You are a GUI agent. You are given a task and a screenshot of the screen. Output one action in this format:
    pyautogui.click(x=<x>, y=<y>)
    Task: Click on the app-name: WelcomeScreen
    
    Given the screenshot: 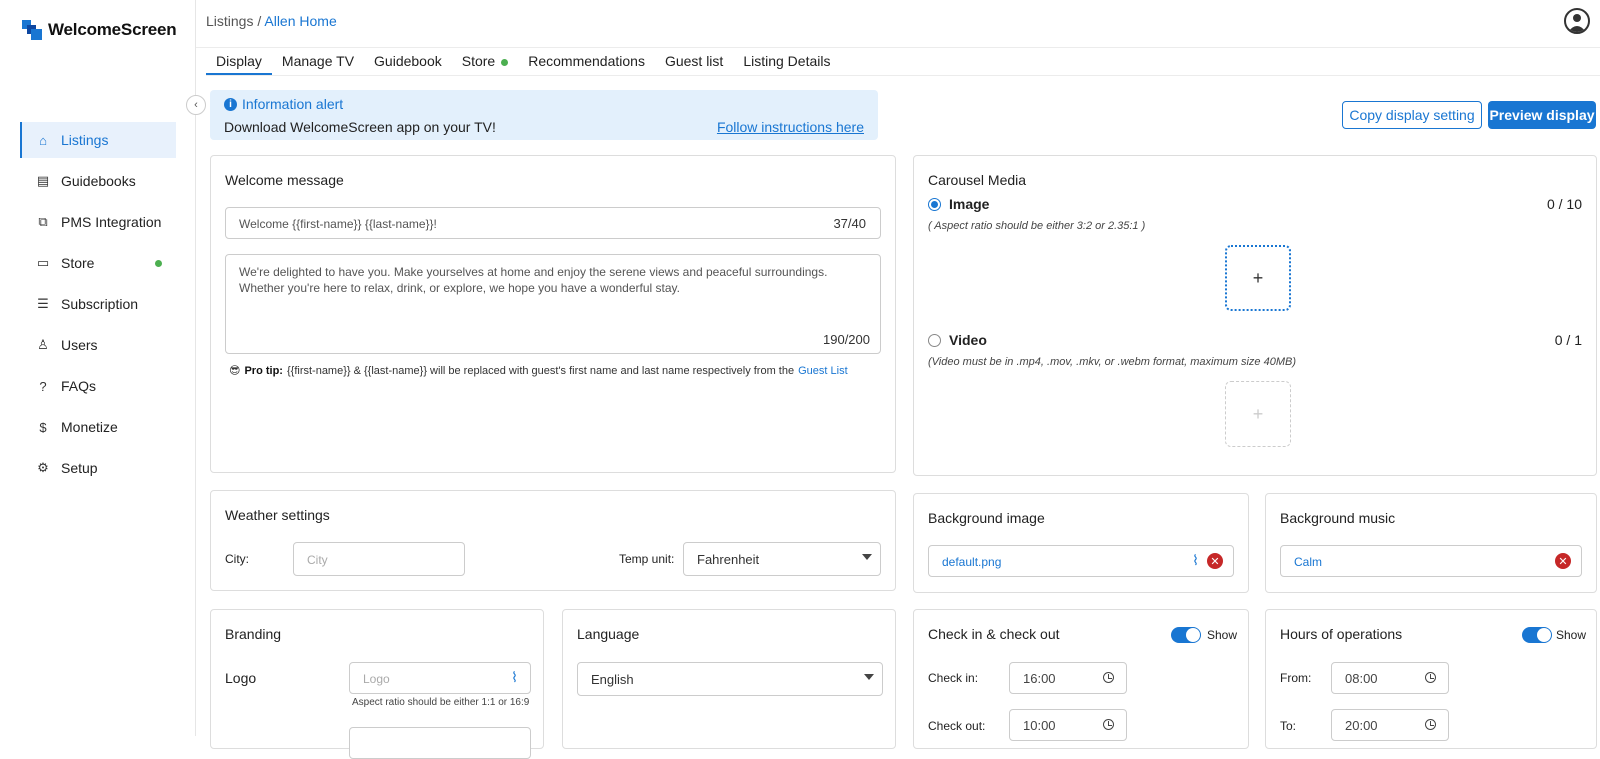 What is the action you would take?
    pyautogui.click(x=112, y=29)
    